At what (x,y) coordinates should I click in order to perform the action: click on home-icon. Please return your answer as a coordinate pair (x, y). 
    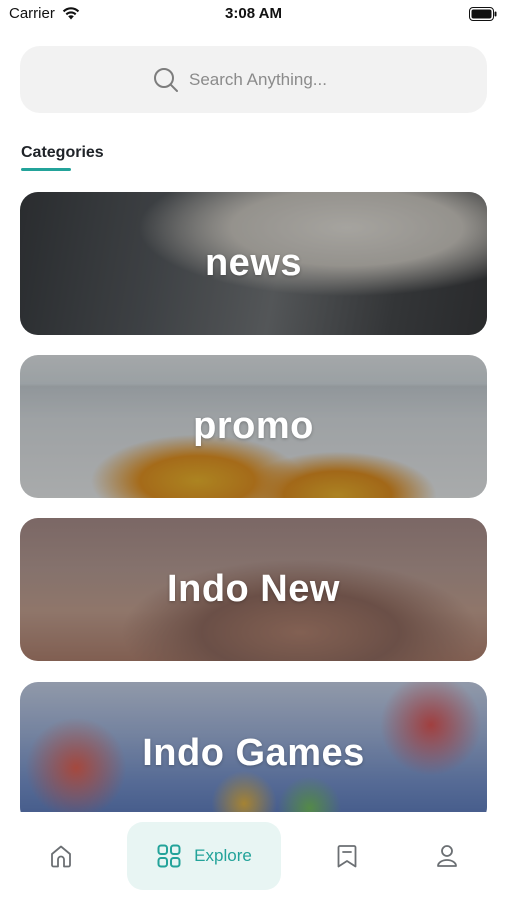
    Looking at the image, I should click on (61, 856).